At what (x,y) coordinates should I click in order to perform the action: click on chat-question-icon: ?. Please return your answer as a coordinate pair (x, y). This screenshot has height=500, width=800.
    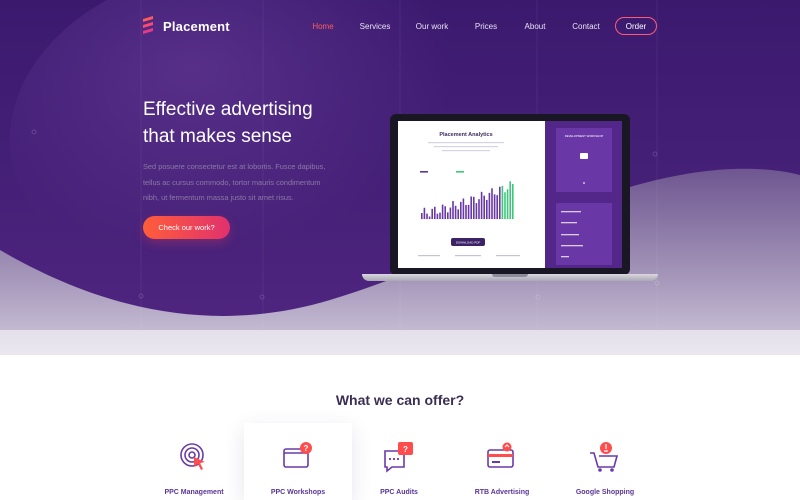
    Looking at the image, I should click on (398, 457).